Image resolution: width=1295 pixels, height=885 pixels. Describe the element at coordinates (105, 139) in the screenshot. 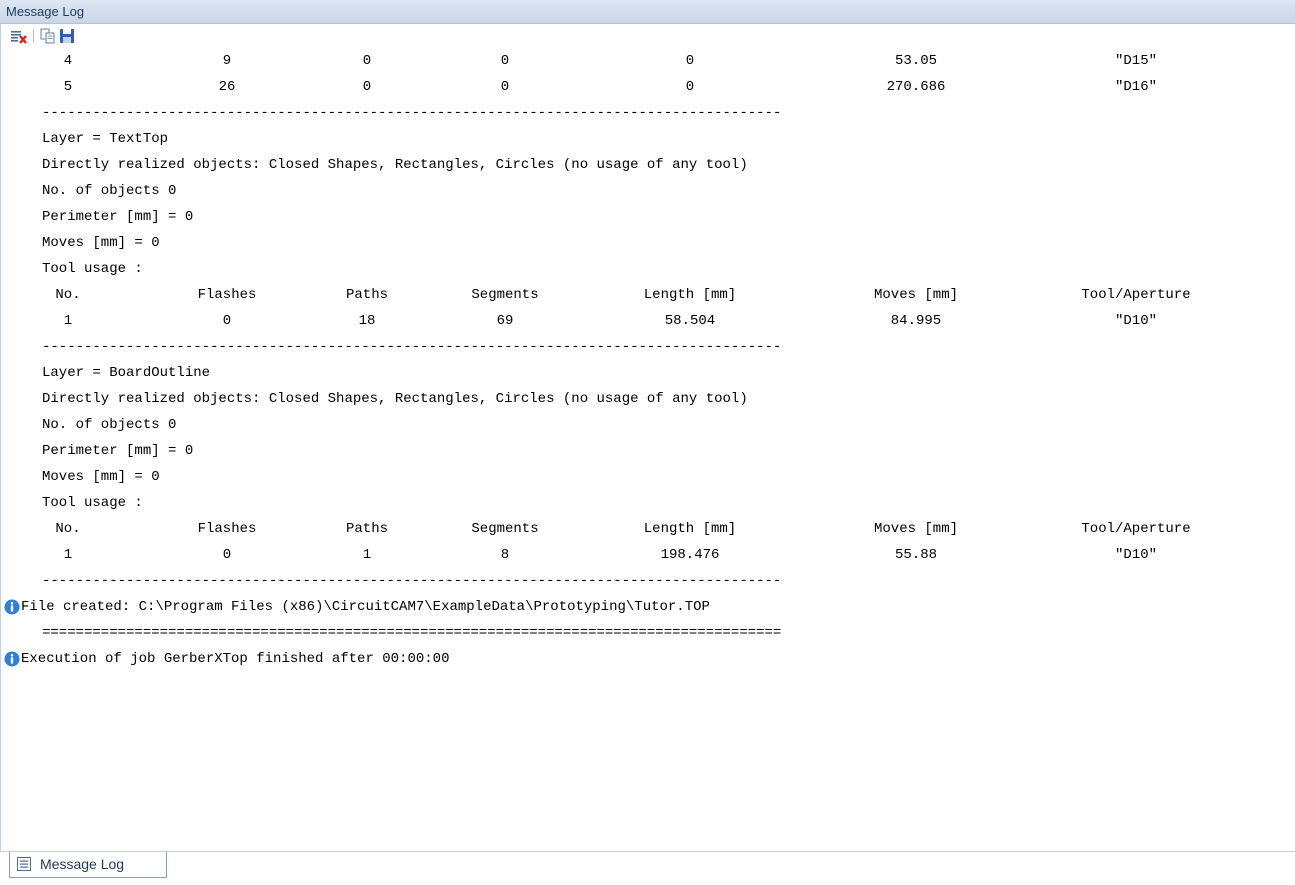

I see `layer-title-text: Layer = TextTop` at that location.